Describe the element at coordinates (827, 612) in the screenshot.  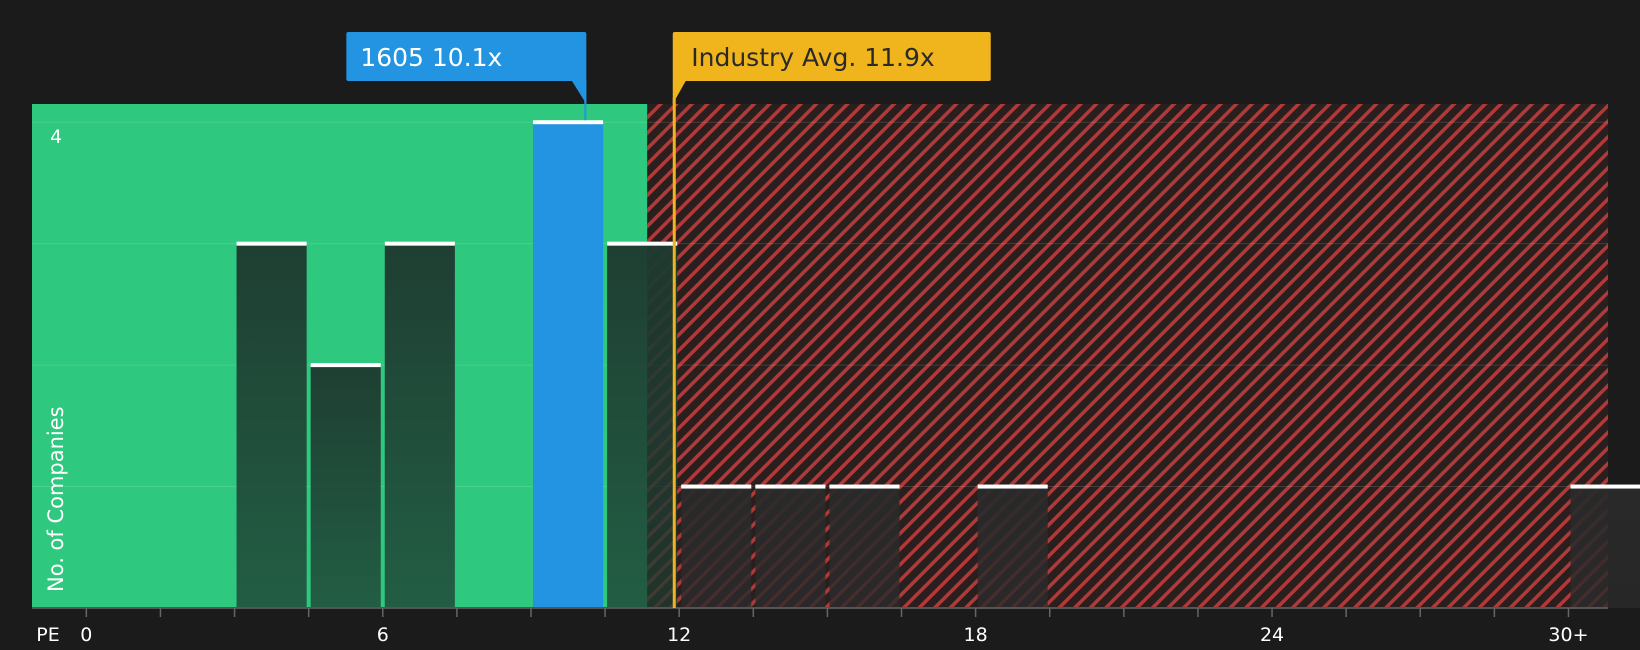
I see `x-axis-ticks` at that location.